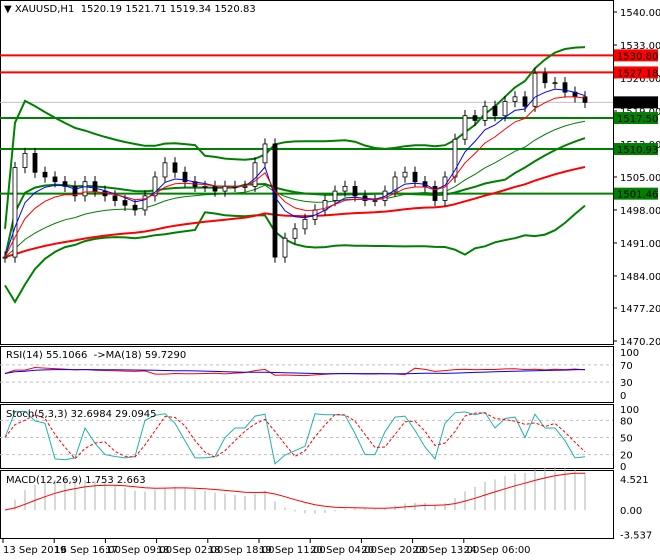 This screenshot has height=560, width=660. I want to click on macd-axis-label: 4.521, so click(634, 480).